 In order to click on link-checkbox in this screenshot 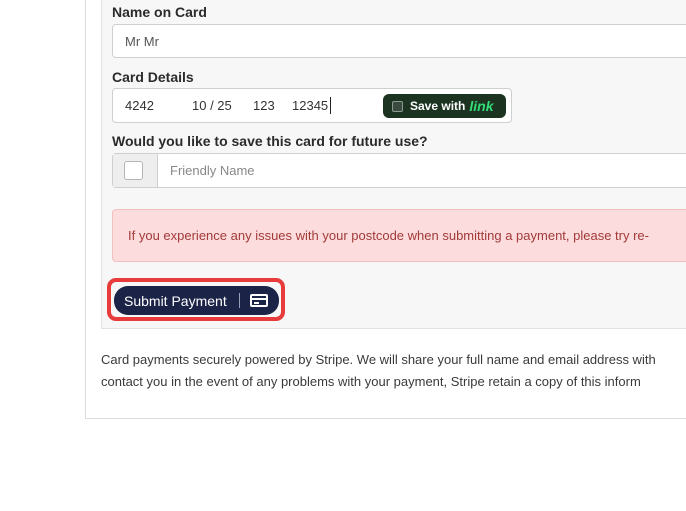, I will do `click(397, 106)`.